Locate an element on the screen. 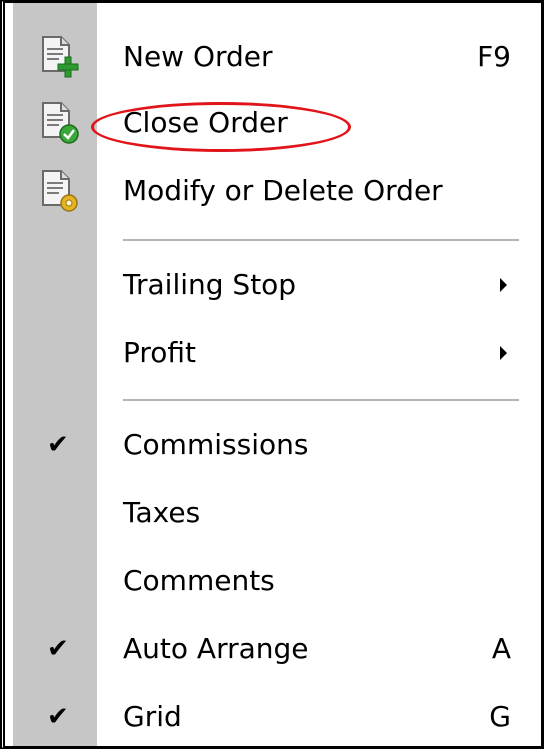  menu-item-label: New Order is located at coordinates (198, 56).